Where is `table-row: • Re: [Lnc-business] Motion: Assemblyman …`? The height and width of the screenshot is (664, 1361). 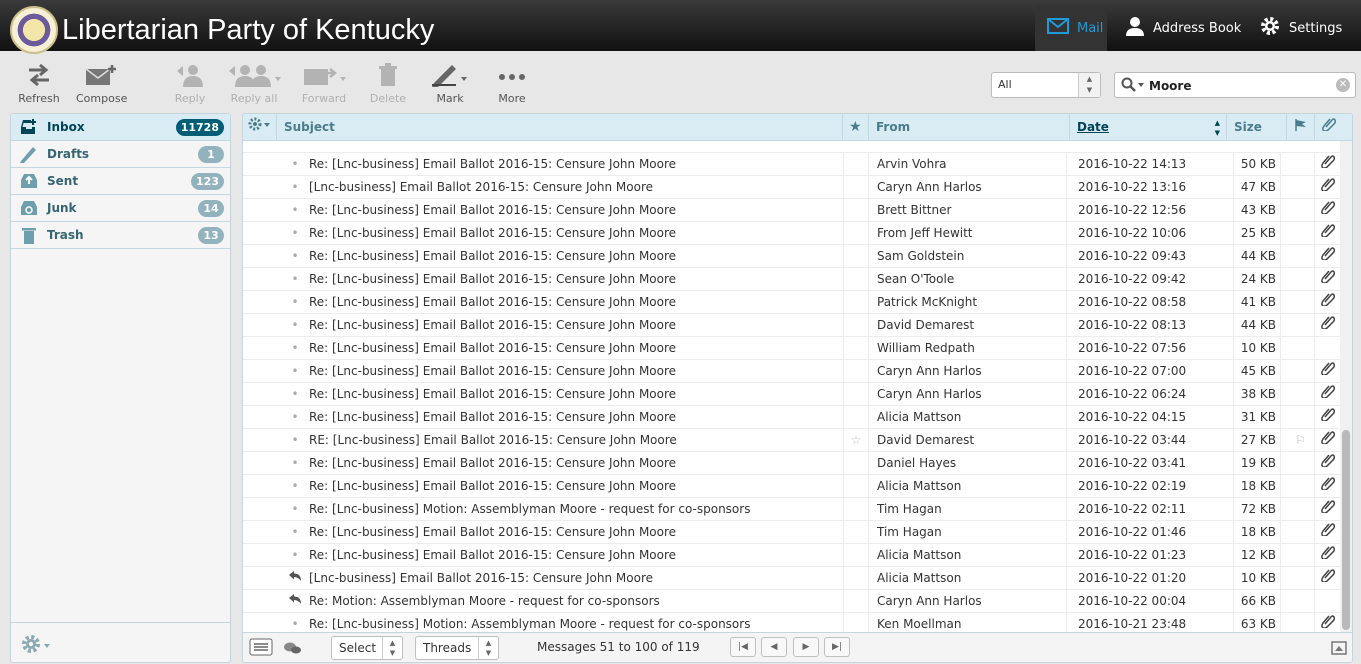
table-row: • Re: [Lnc-business] Motion: Assemblyman … is located at coordinates (791, 623).